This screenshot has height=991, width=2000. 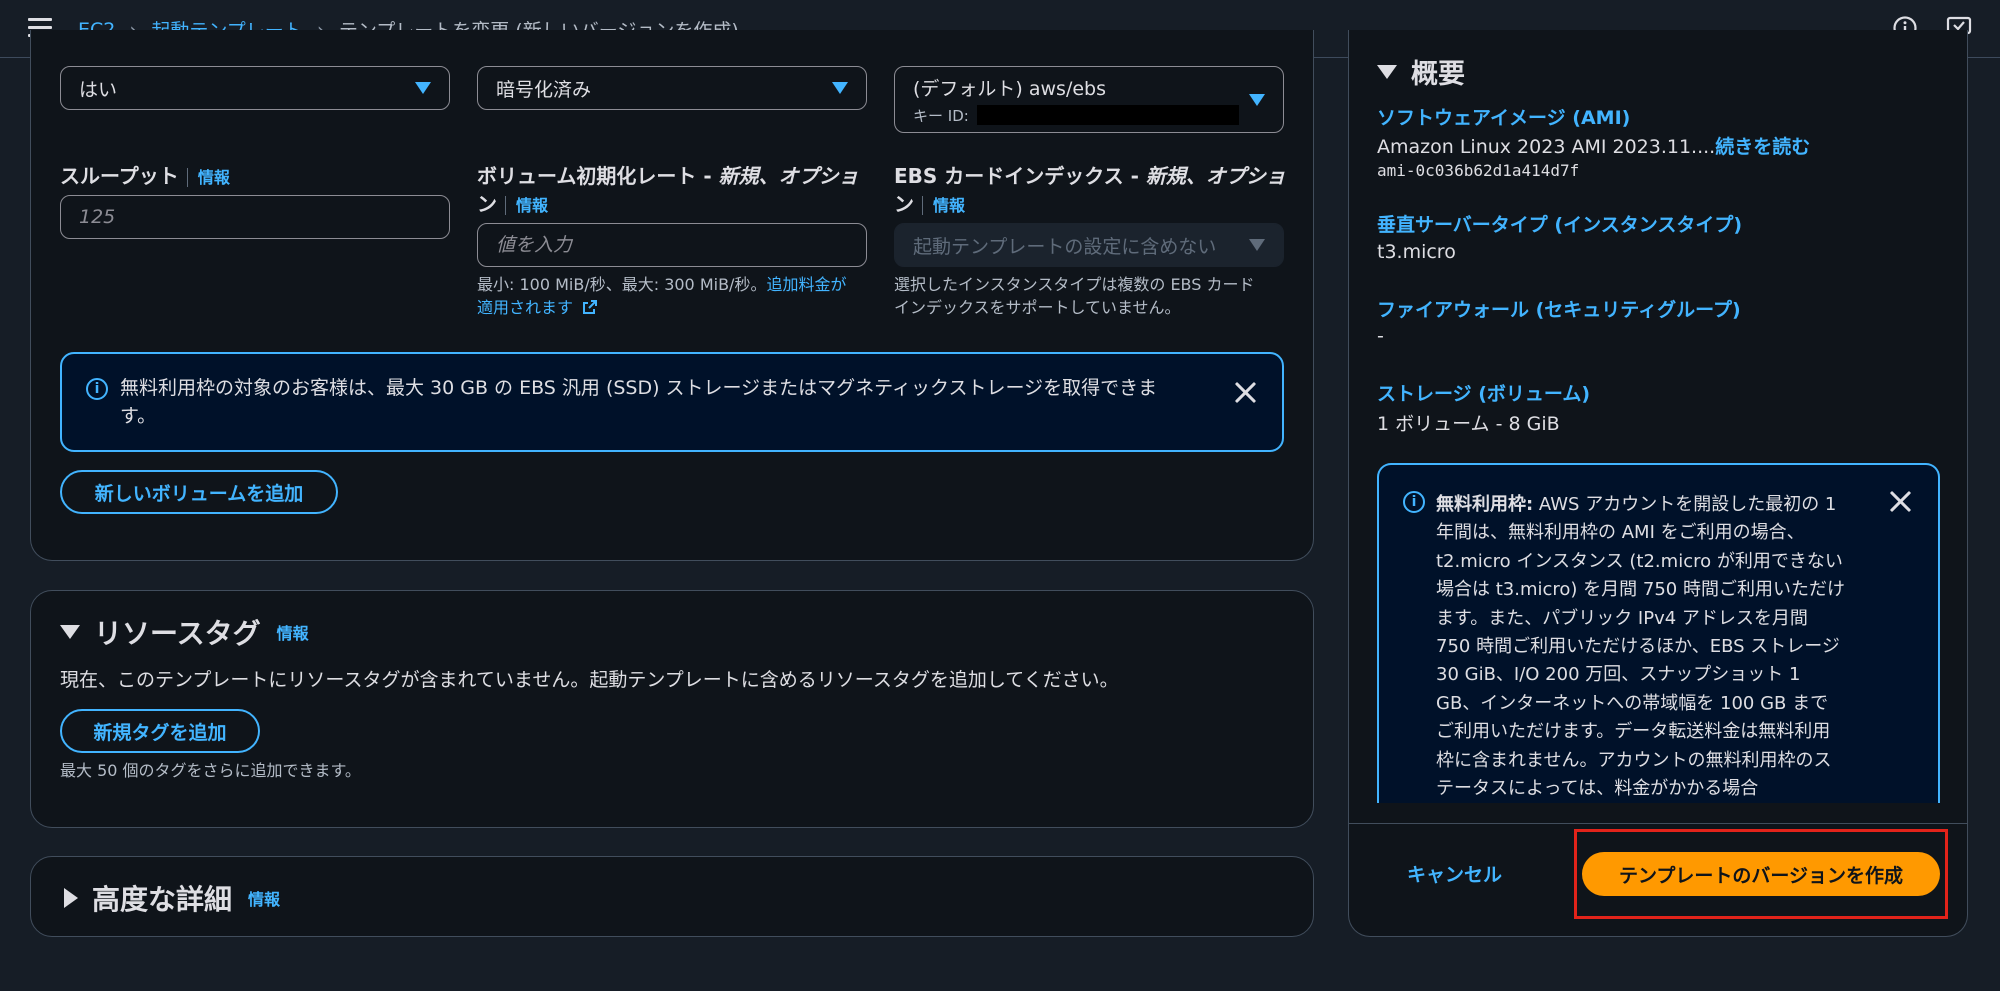 What do you see at coordinates (590, 307) in the screenshot?
I see `external-link-icon` at bounding box center [590, 307].